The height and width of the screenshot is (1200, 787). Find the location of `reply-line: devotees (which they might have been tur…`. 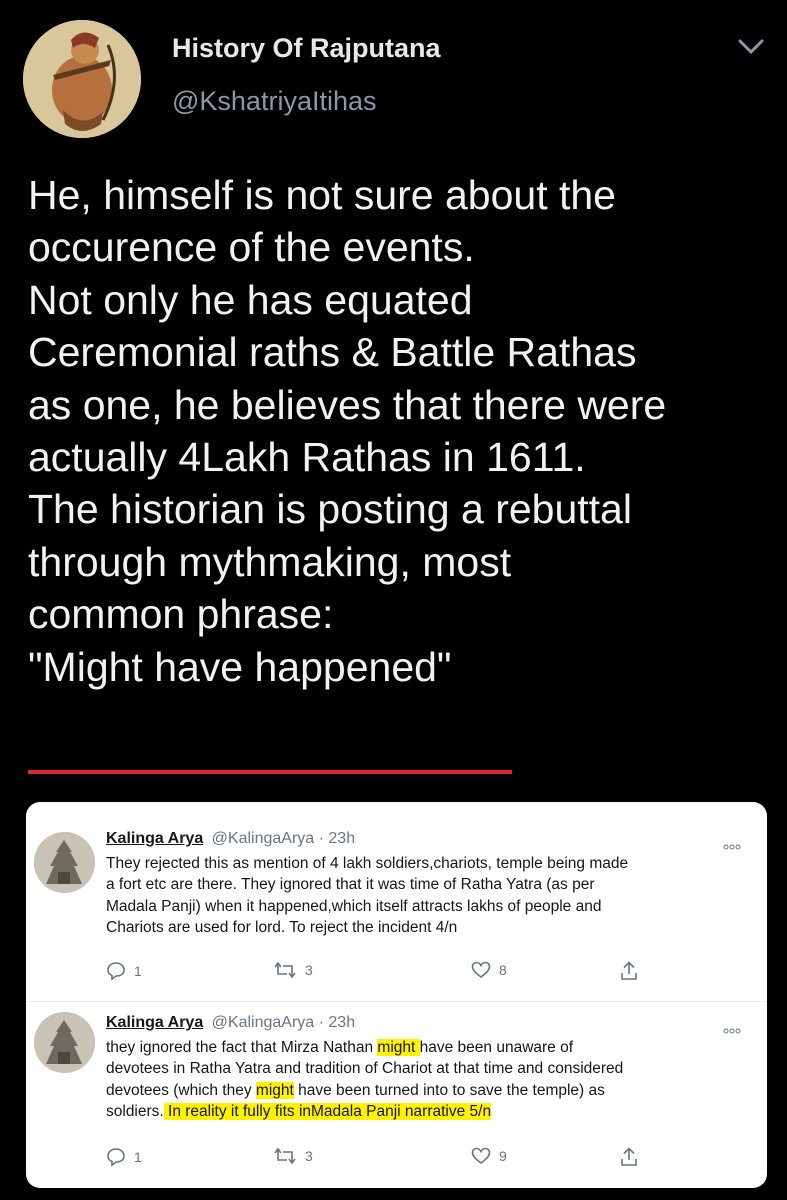

reply-line: devotees (which they might have been tur… is located at coordinates (355, 1090).